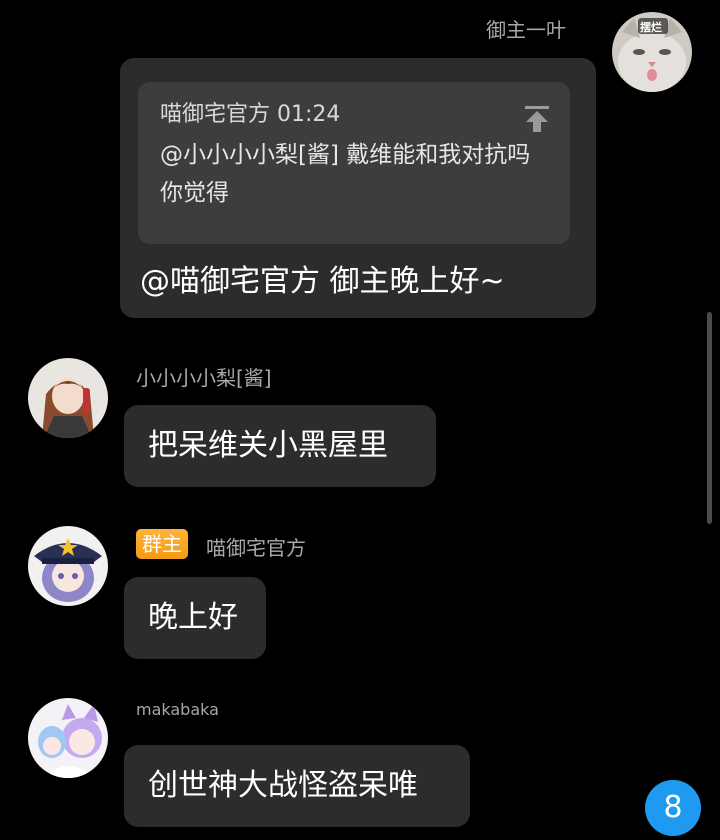  Describe the element at coordinates (651, 27) in the screenshot. I see `avatar-badge-text: 摆烂` at that location.